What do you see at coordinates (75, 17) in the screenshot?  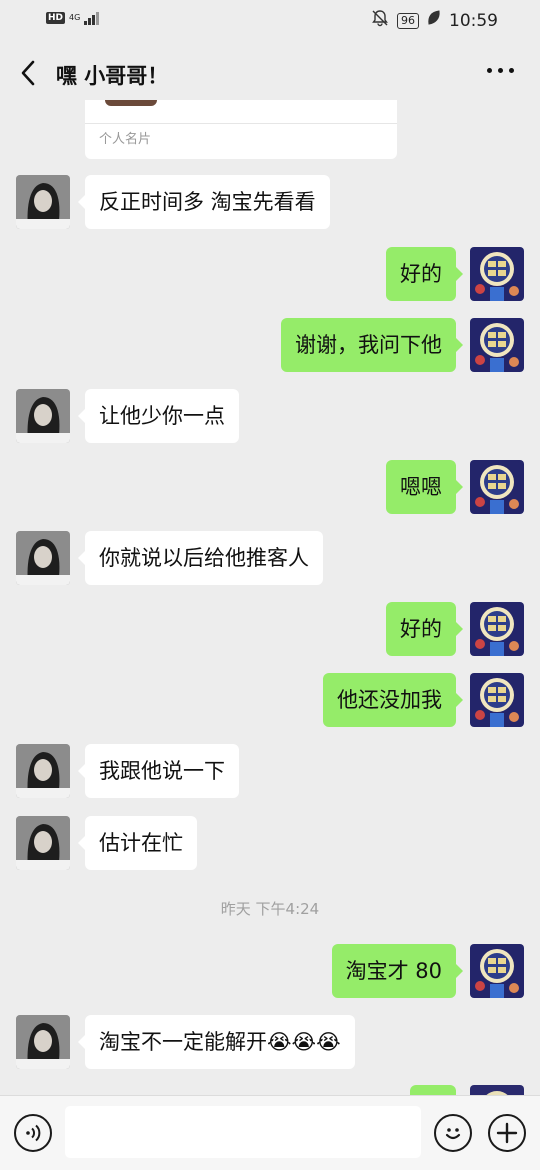 I see `network-type: 4G` at bounding box center [75, 17].